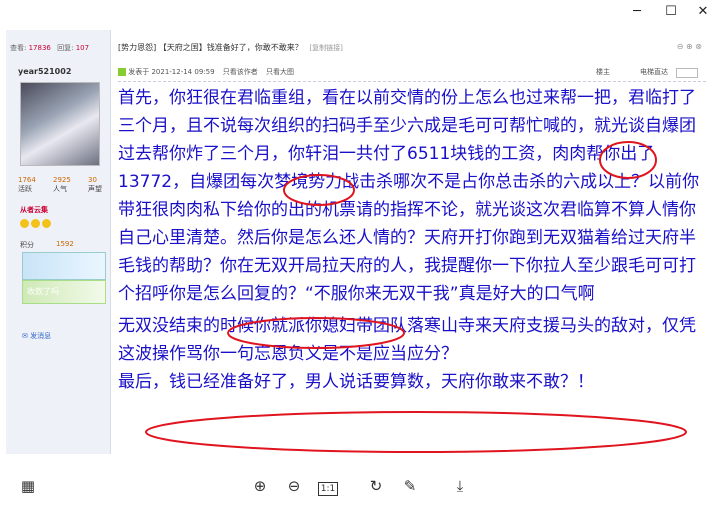  What do you see at coordinates (356, 382) in the screenshot?
I see `post-paragraph-3: 最后，钱已经准备好了，男人说话要算数，天府你敢来不敢？！` at bounding box center [356, 382].